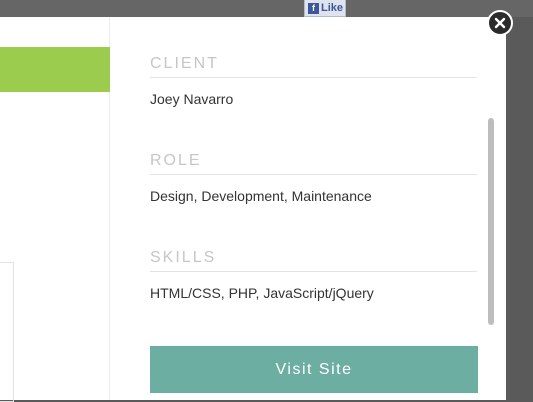  What do you see at coordinates (313, 8) in the screenshot?
I see `facebook-icon: f` at bounding box center [313, 8].